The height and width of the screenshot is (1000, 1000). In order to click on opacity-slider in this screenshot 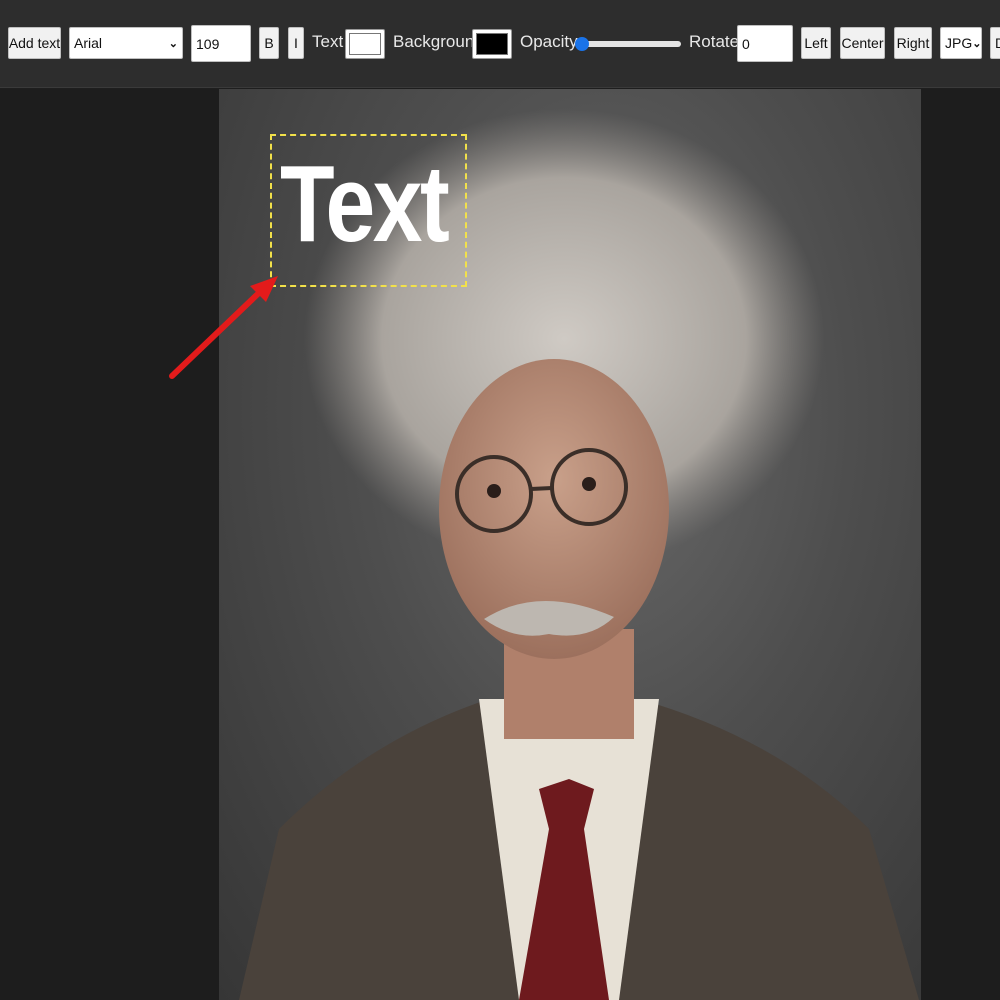, I will do `click(628, 44)`.